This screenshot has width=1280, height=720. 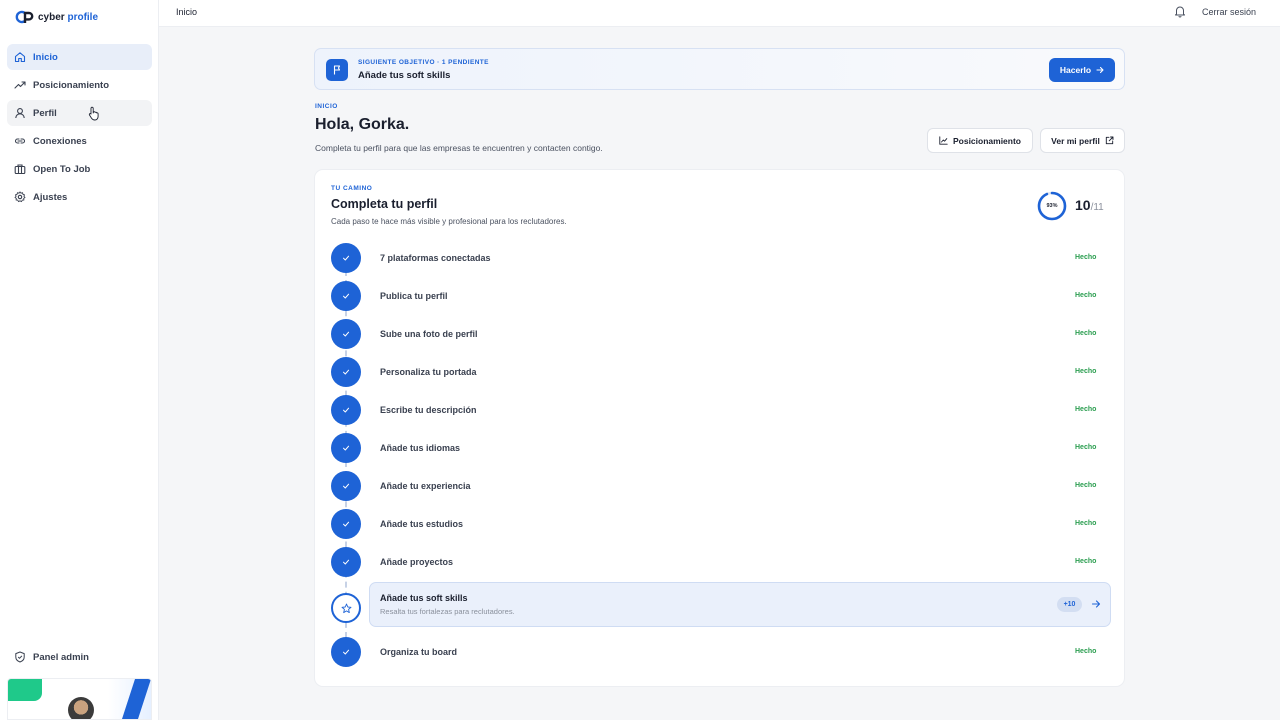 What do you see at coordinates (362, 124) in the screenshot?
I see `page-title: Hola, Gorka.` at bounding box center [362, 124].